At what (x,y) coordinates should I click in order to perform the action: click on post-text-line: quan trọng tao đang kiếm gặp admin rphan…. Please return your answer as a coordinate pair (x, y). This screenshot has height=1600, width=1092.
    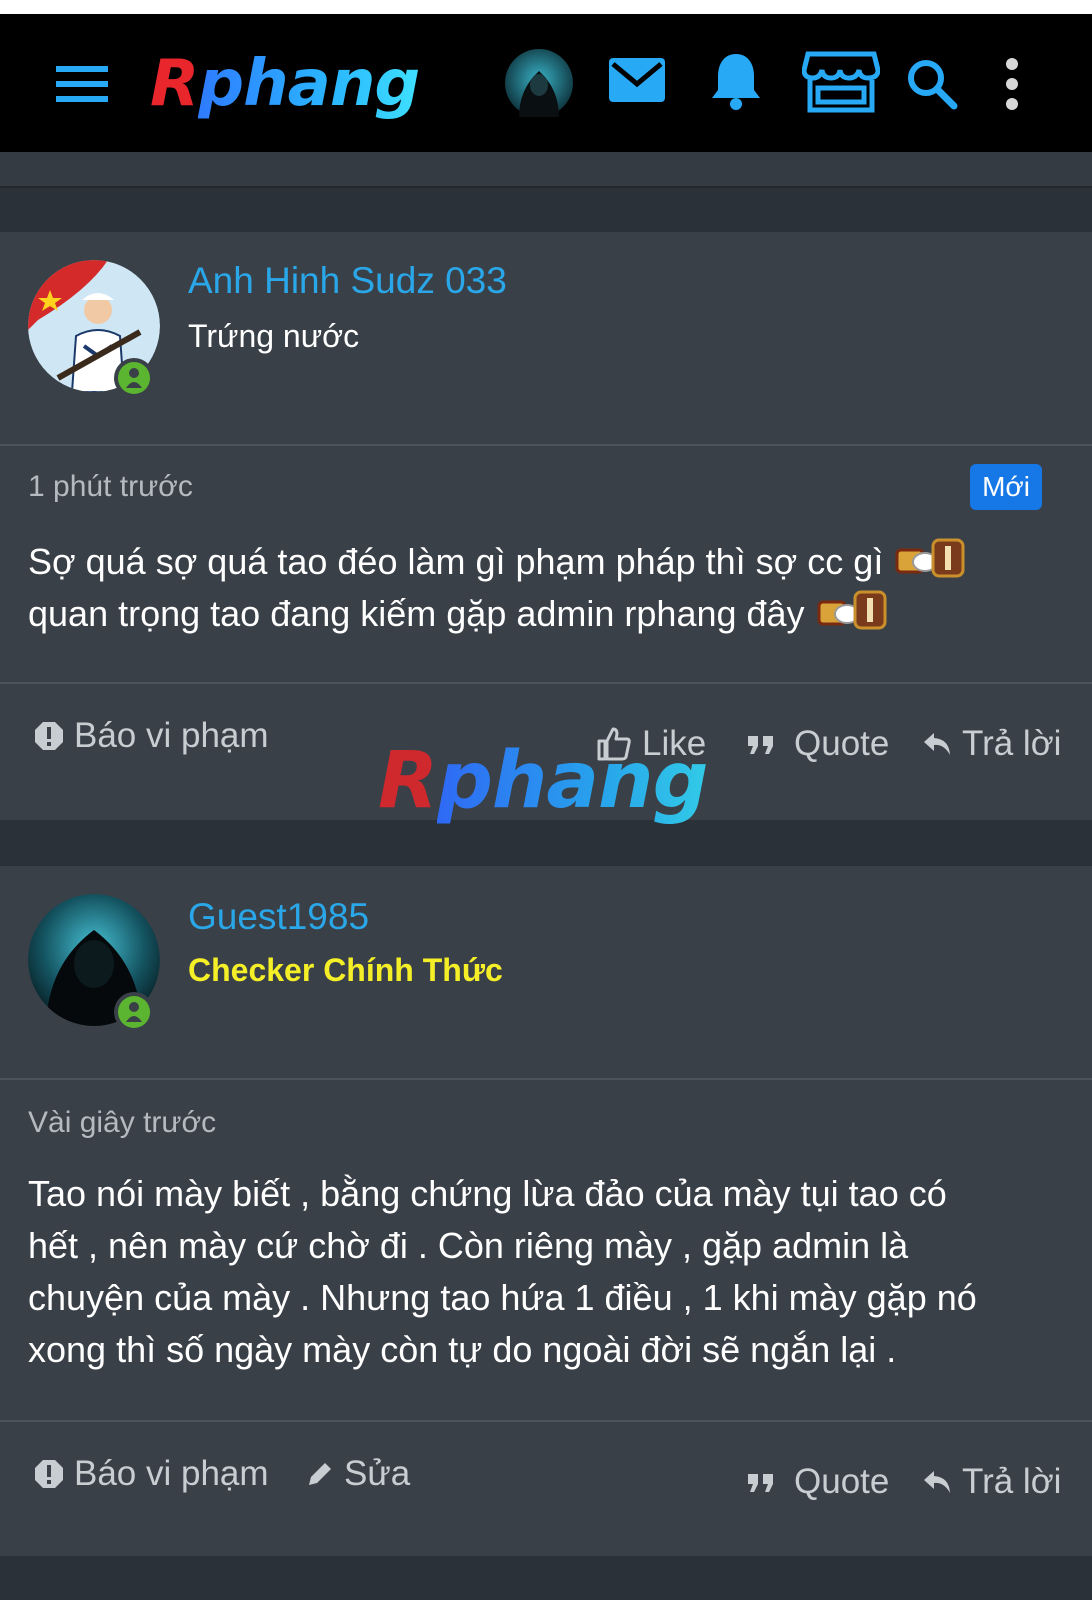
    Looking at the image, I should click on (416, 613).